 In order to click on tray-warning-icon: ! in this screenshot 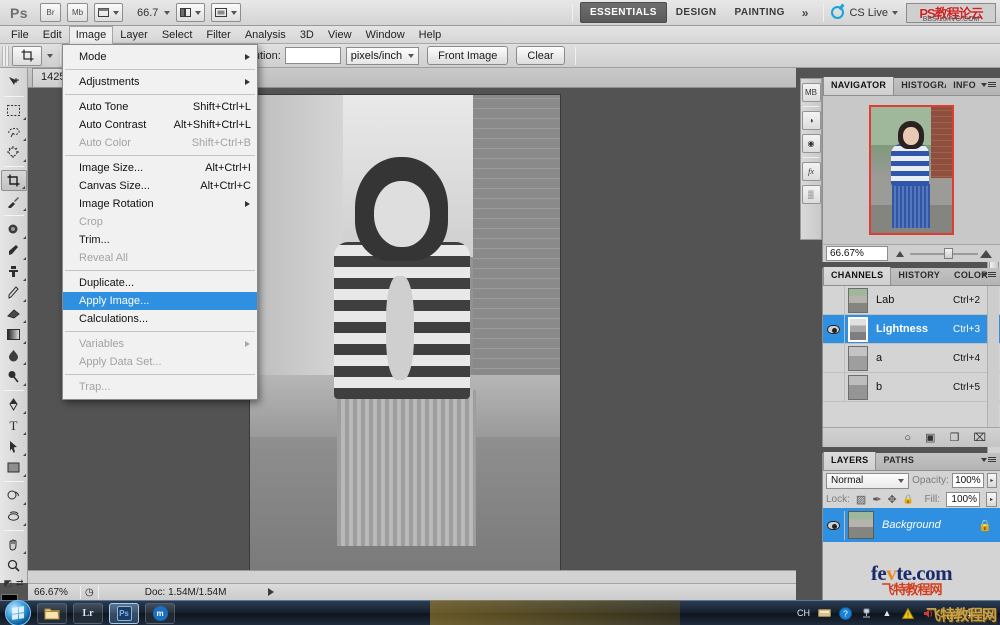, I will do `click(908, 613)`.